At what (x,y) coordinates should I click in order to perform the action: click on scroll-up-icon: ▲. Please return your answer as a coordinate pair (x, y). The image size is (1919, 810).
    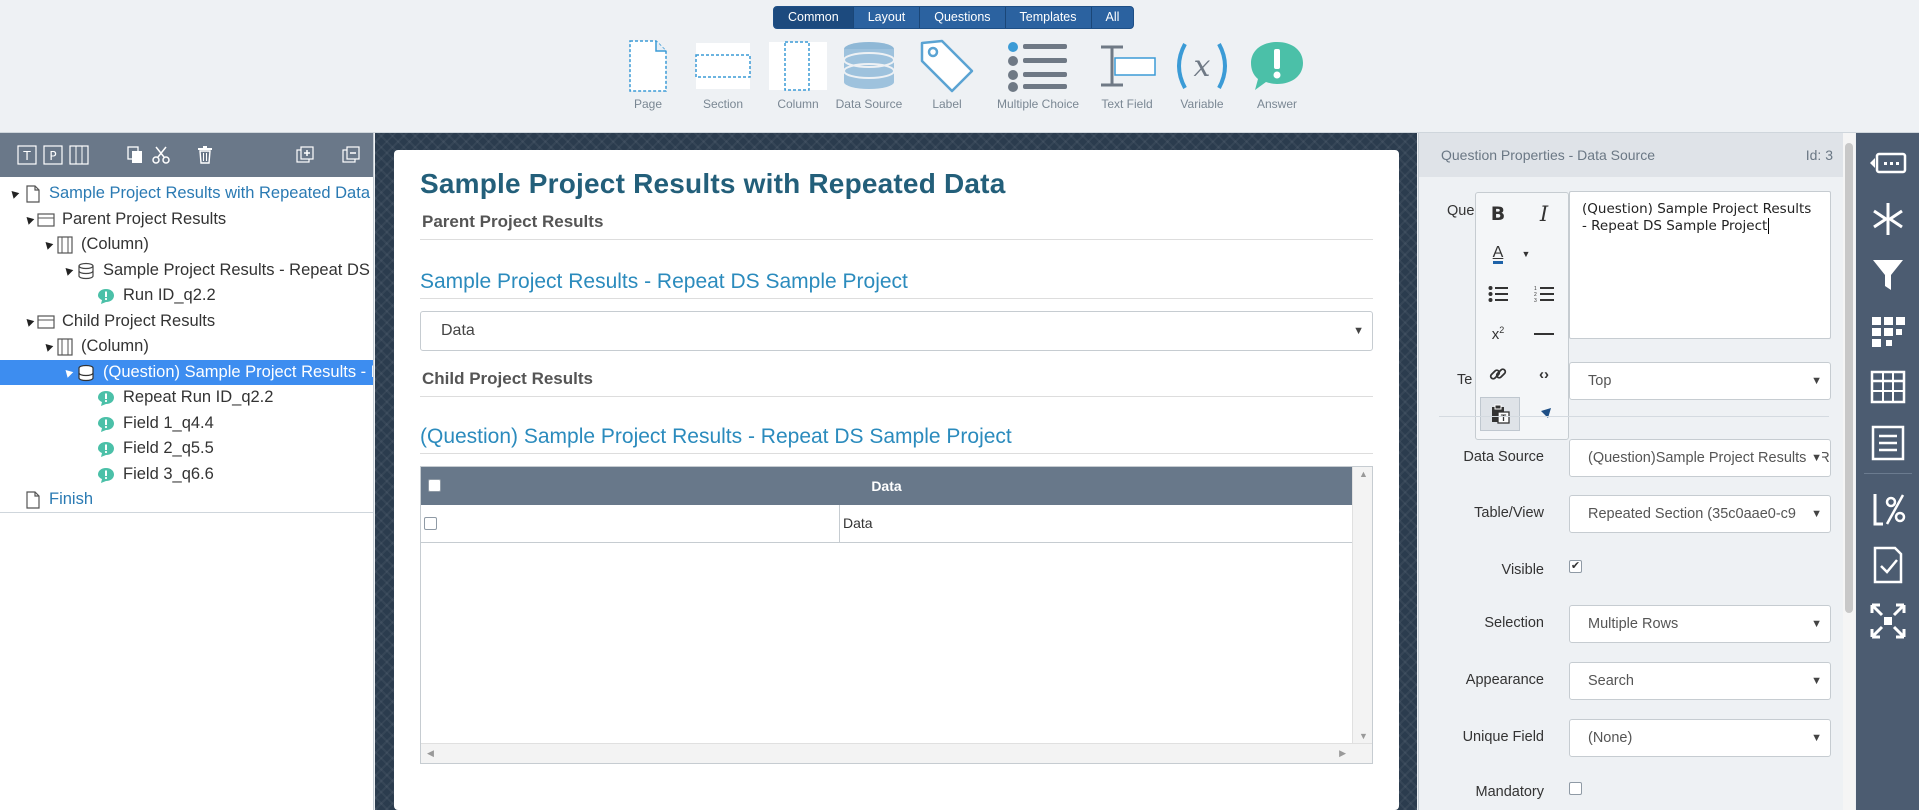
    Looking at the image, I should click on (1363, 474).